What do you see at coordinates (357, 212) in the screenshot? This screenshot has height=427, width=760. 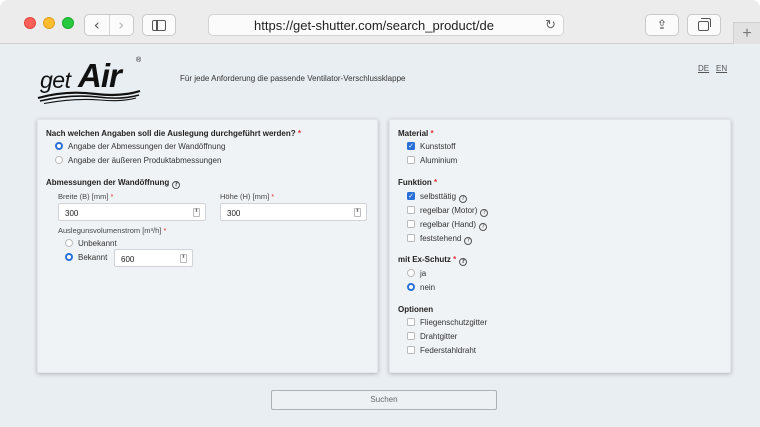 I see `height-spinner-icon: ⬍` at bounding box center [357, 212].